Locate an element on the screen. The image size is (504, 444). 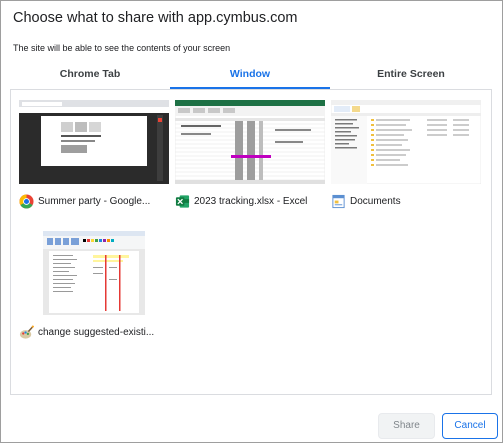
window-title: Documents is located at coordinates (375, 201).